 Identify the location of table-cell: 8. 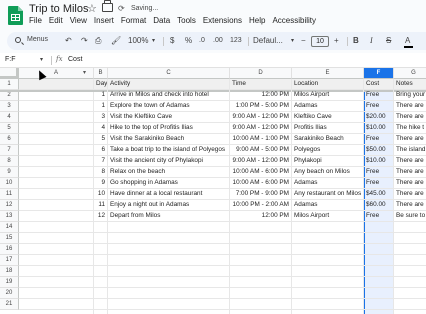
(101, 172).